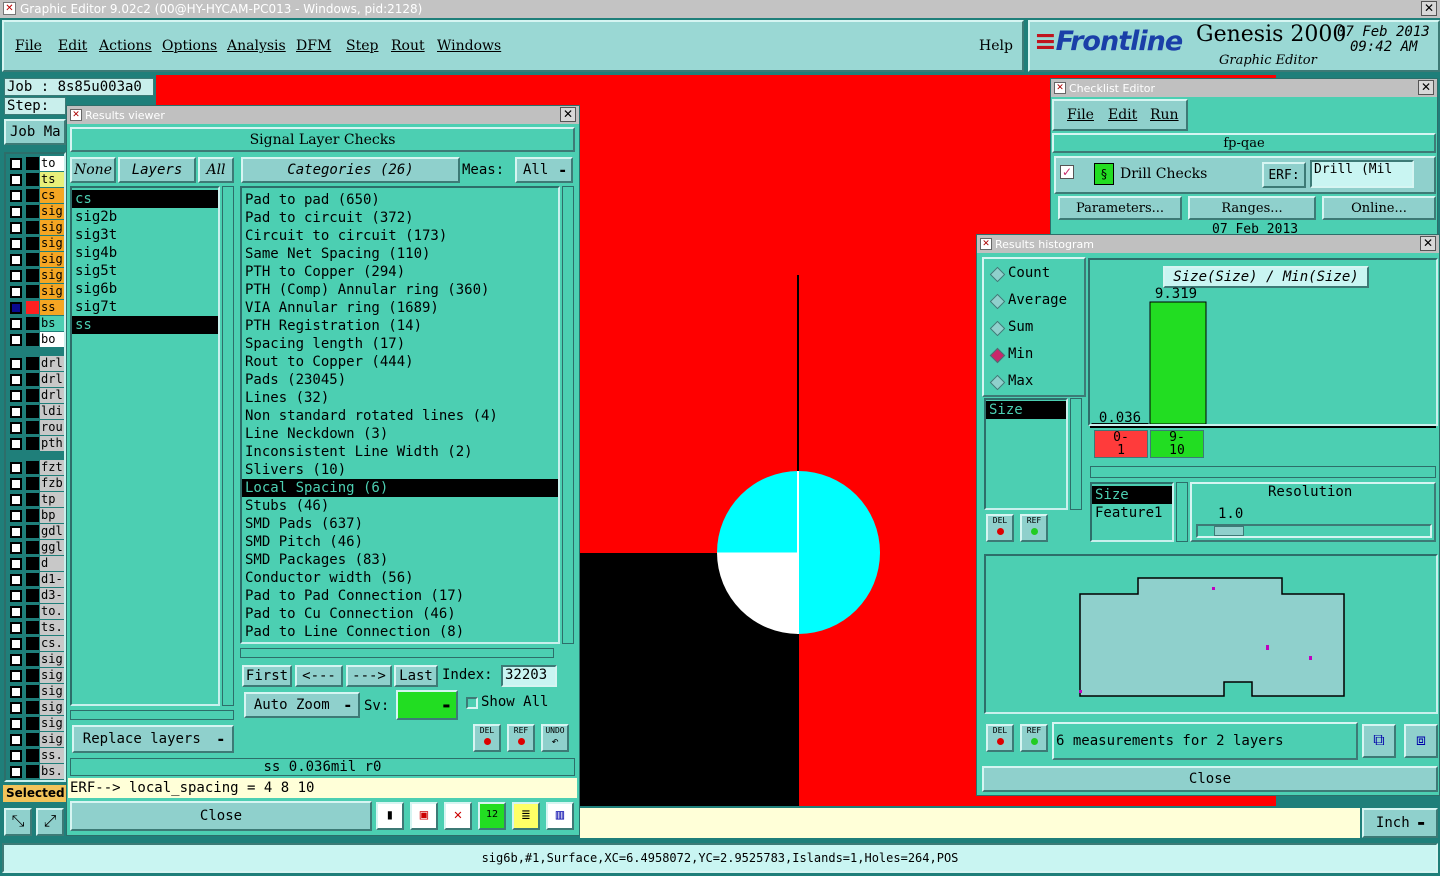  I want to click on list-item: Lines (32), so click(400, 398).